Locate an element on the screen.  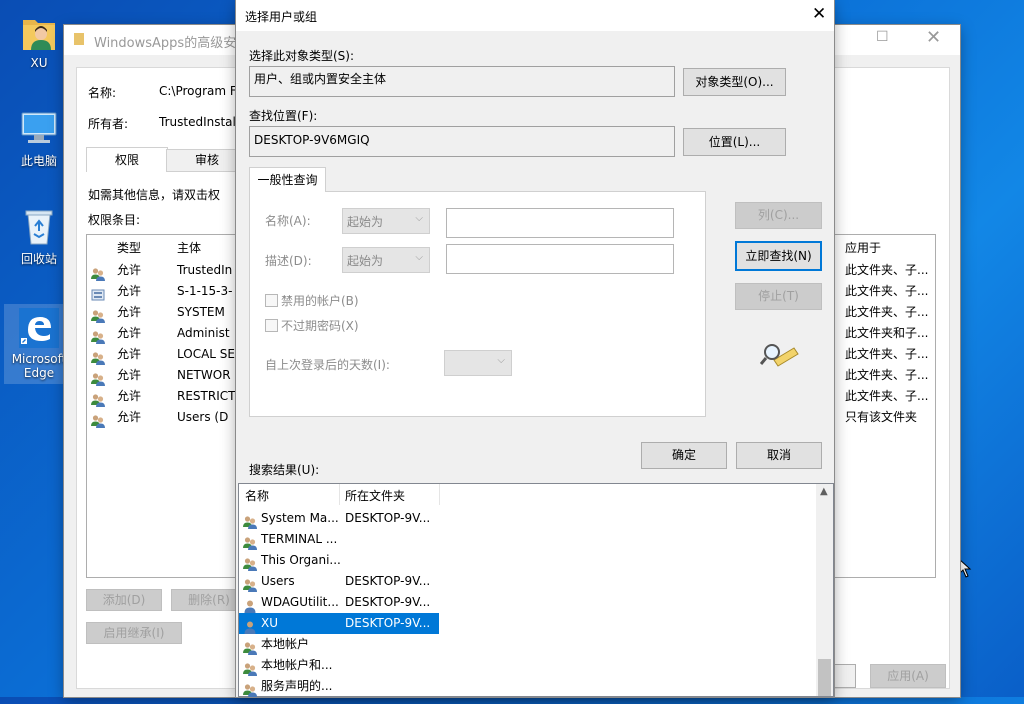
owner-label: 所有者: is located at coordinates (108, 124).